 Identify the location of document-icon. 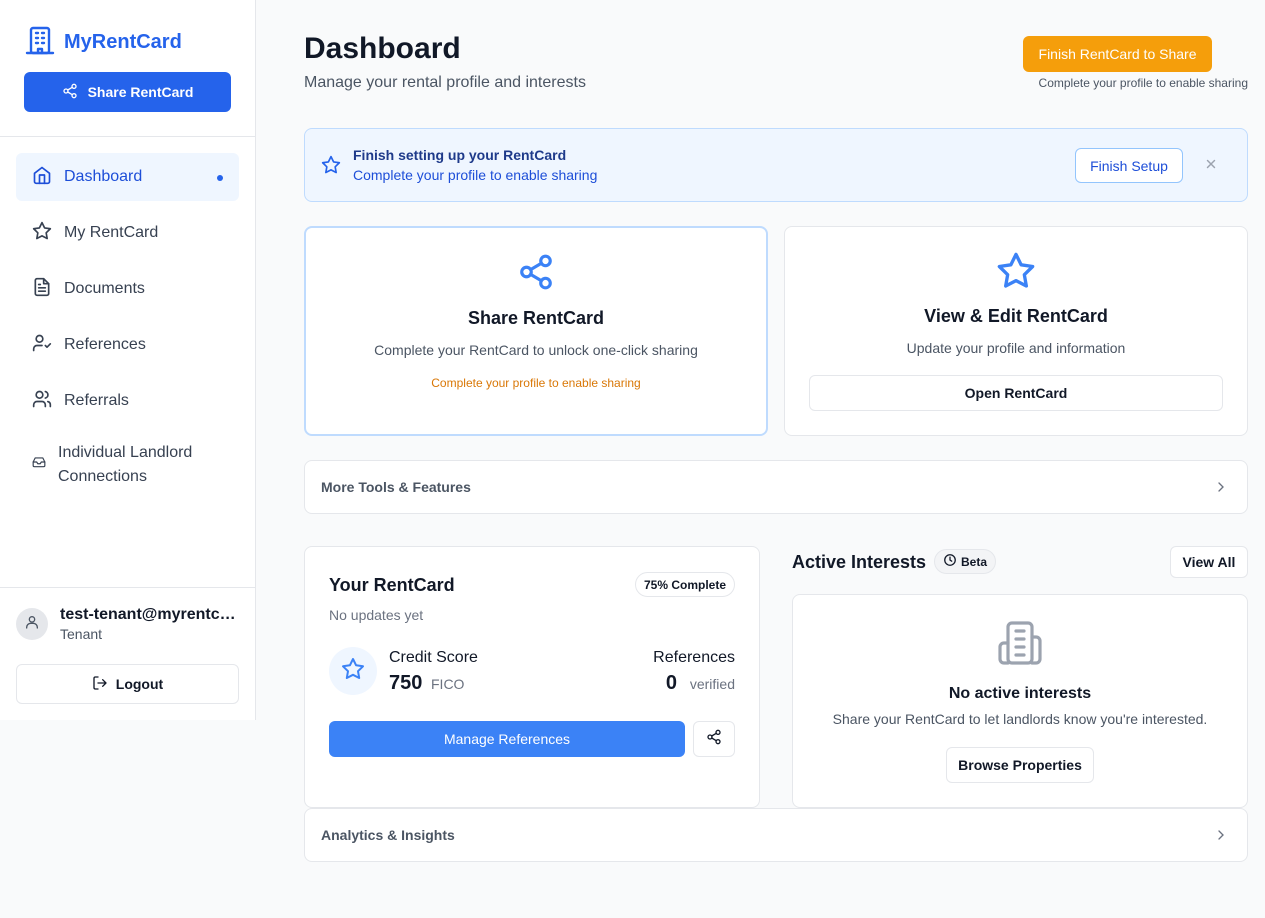
(42, 289).